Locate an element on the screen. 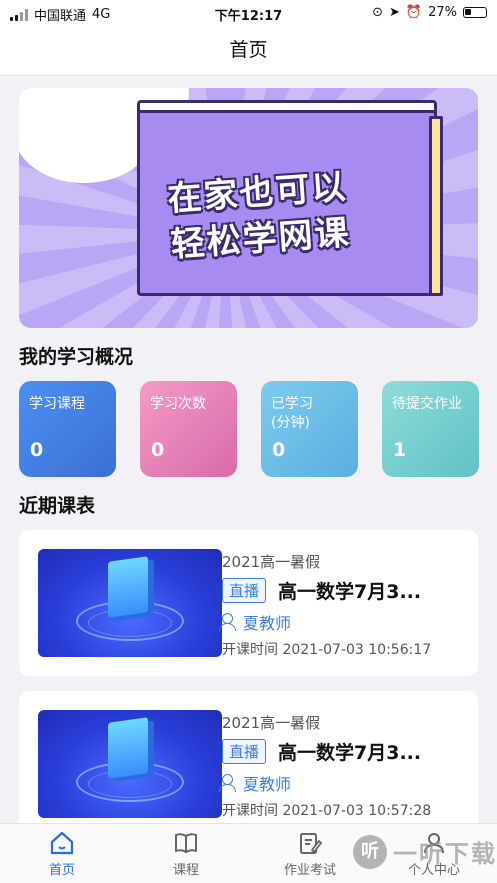 The width and height of the screenshot is (497, 883). tab-courses: 课程 is located at coordinates (186, 854).